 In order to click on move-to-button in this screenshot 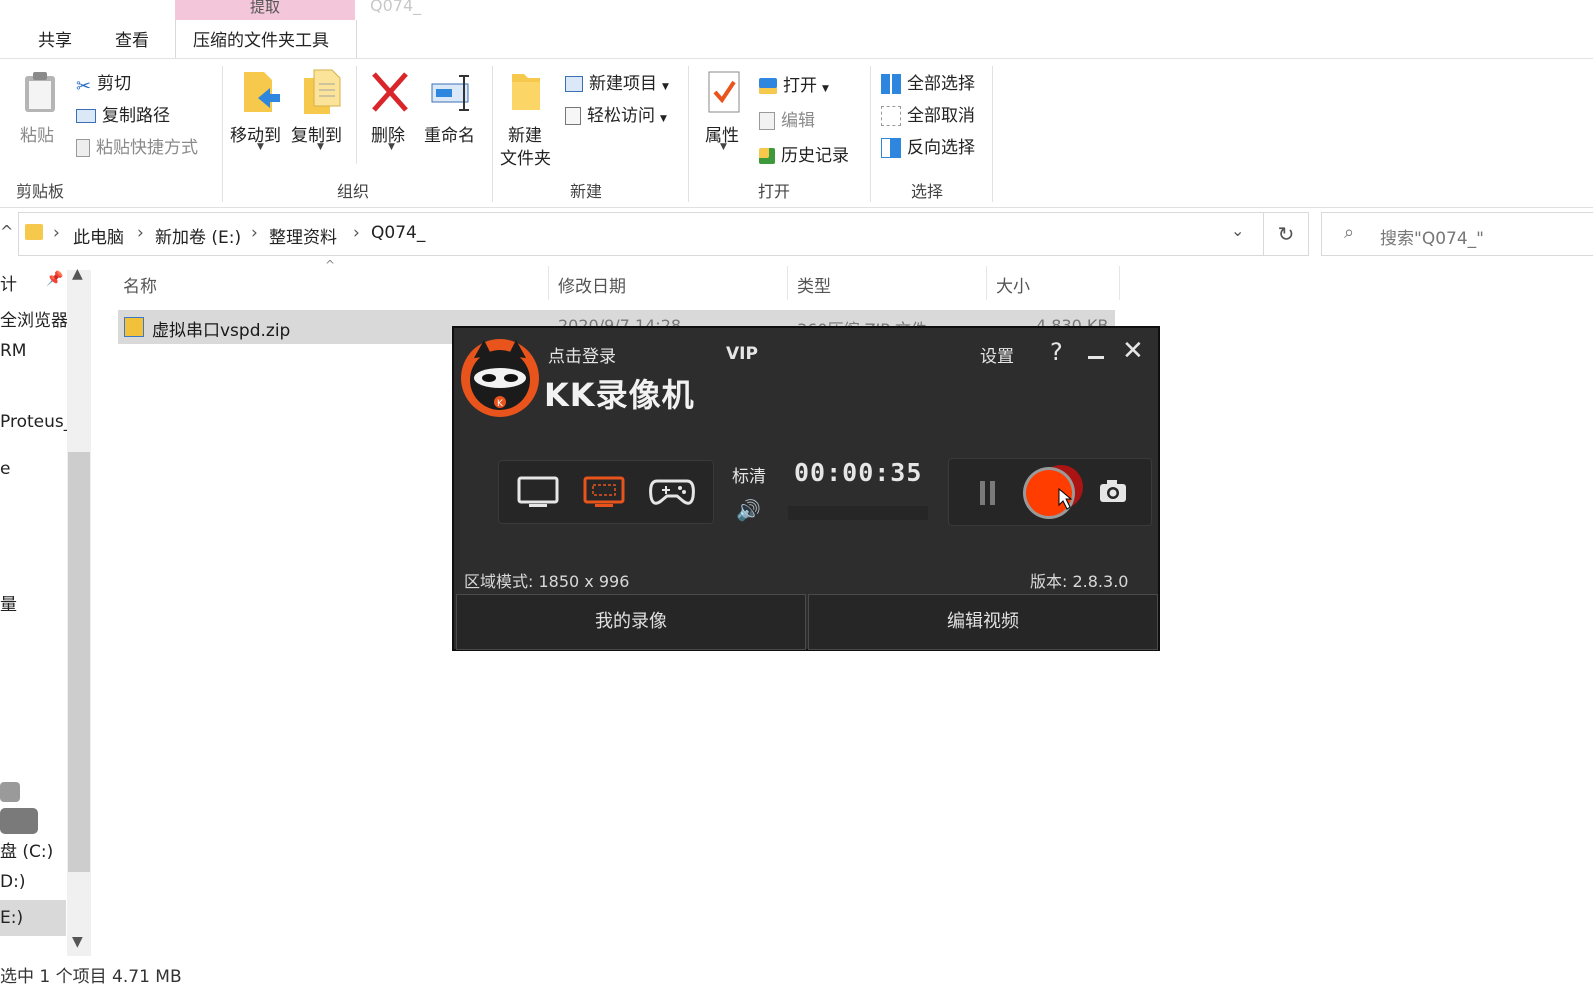, I will do `click(261, 94)`.